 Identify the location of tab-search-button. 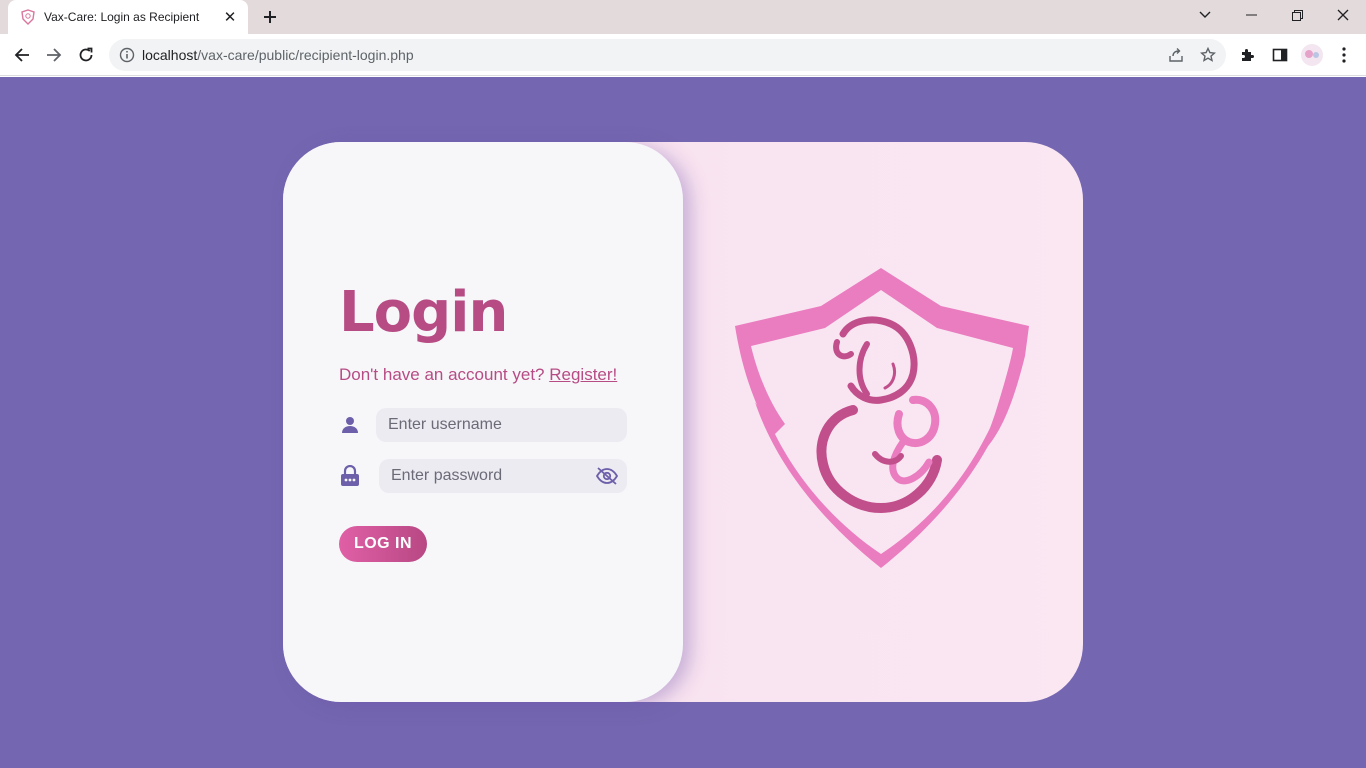
(1205, 15).